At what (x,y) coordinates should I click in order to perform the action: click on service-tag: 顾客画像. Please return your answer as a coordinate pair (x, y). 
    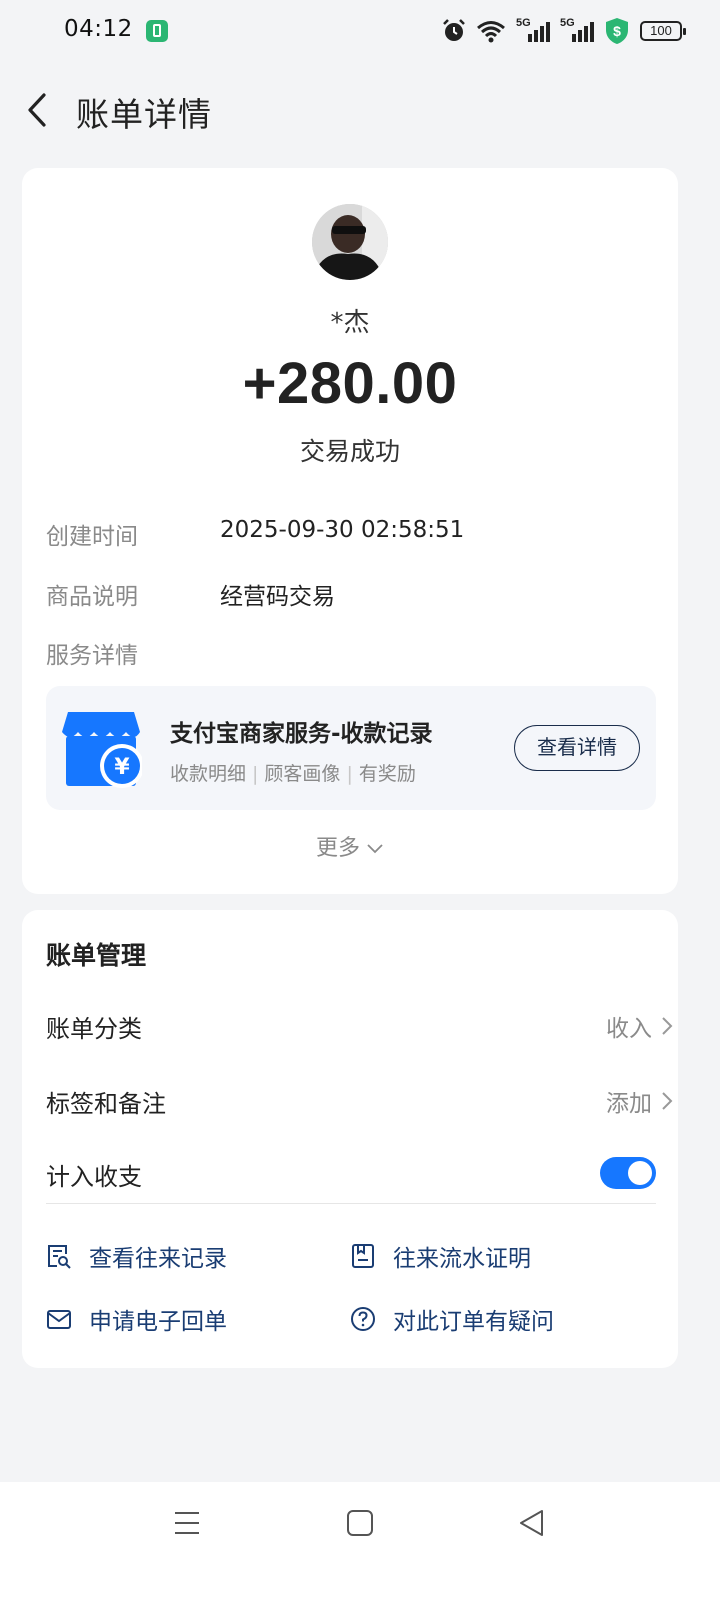
    Looking at the image, I should click on (302, 774).